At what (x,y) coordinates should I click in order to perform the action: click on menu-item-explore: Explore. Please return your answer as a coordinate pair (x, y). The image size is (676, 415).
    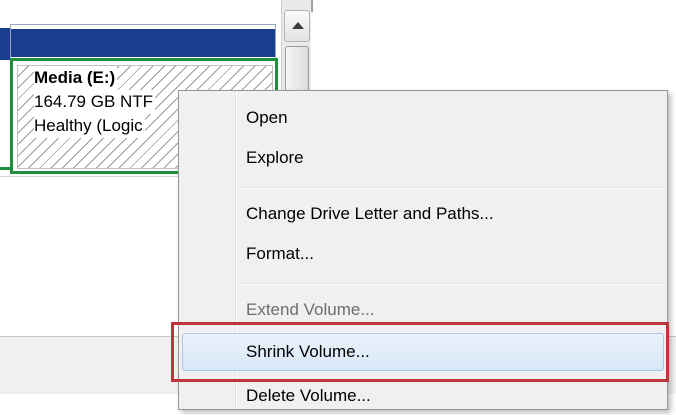
    Looking at the image, I should click on (423, 158).